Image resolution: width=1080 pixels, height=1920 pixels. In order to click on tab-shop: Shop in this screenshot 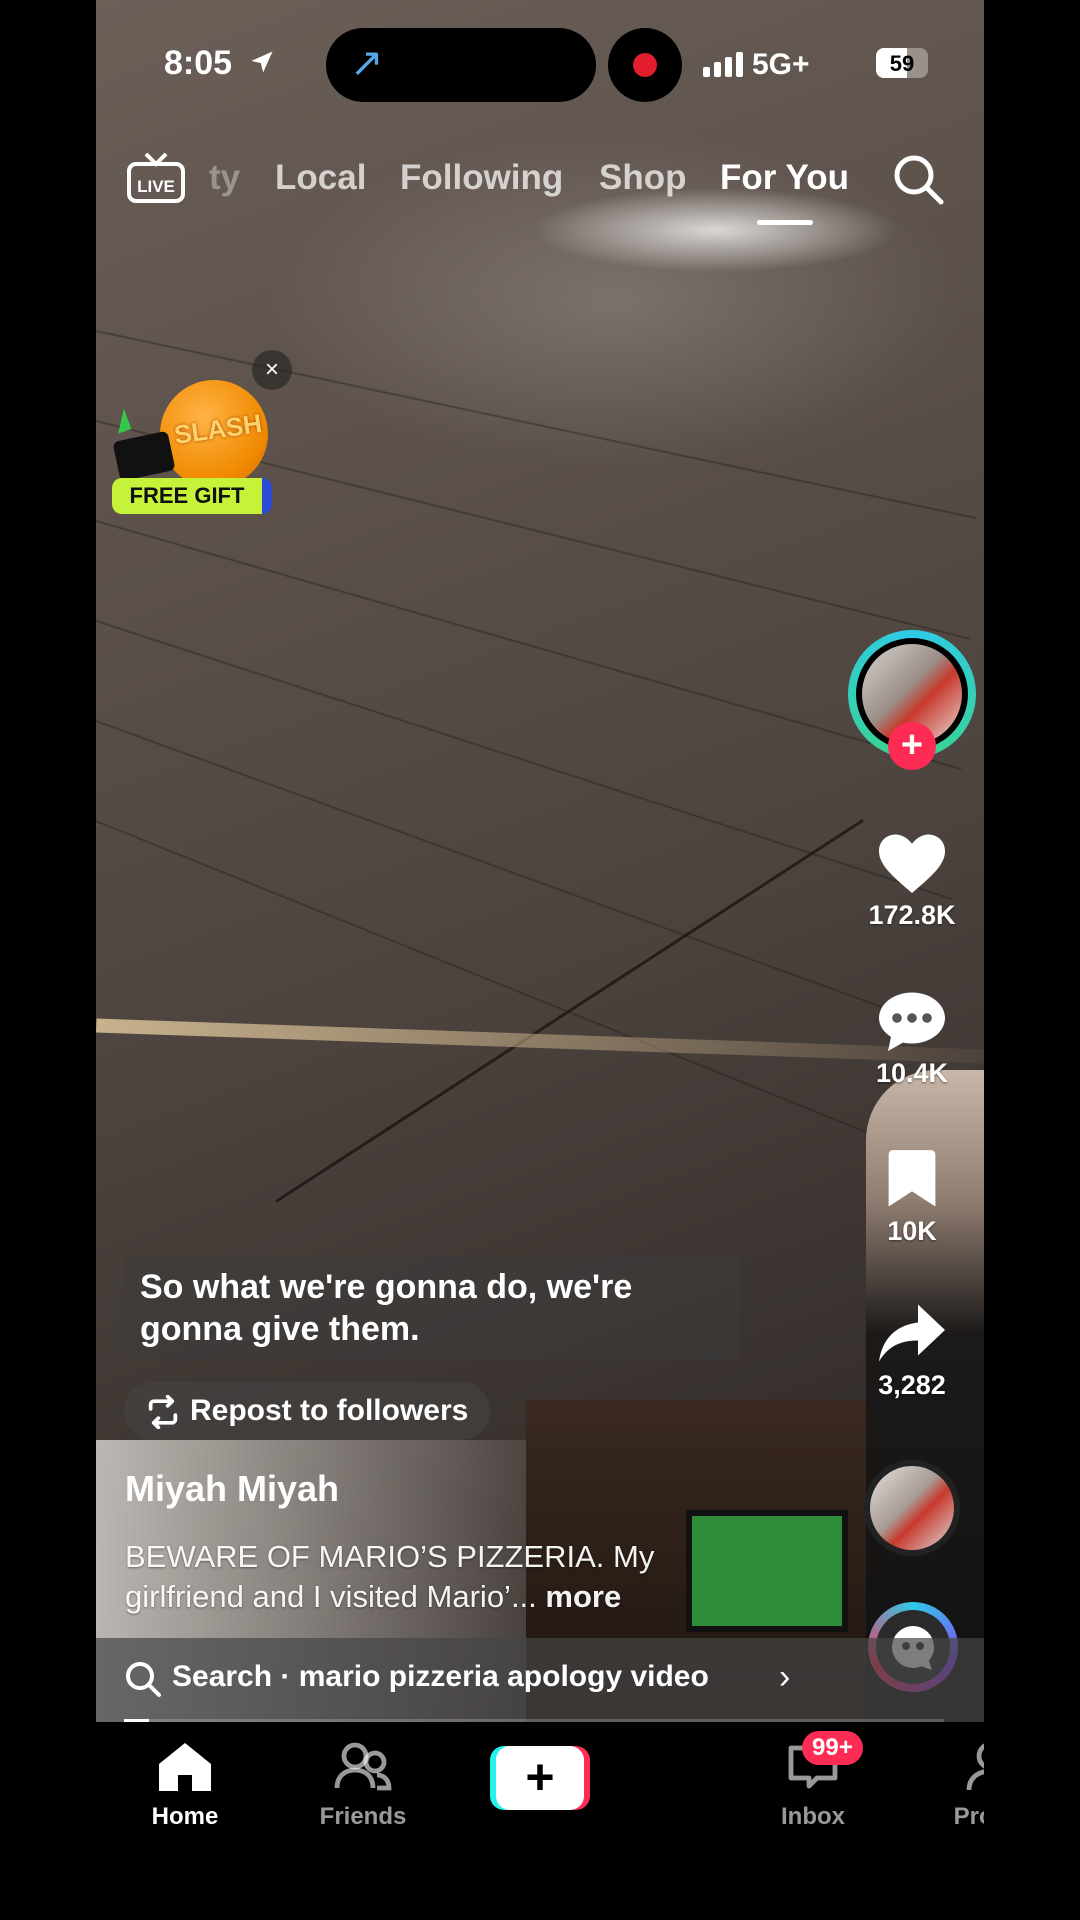, I will do `click(642, 178)`.